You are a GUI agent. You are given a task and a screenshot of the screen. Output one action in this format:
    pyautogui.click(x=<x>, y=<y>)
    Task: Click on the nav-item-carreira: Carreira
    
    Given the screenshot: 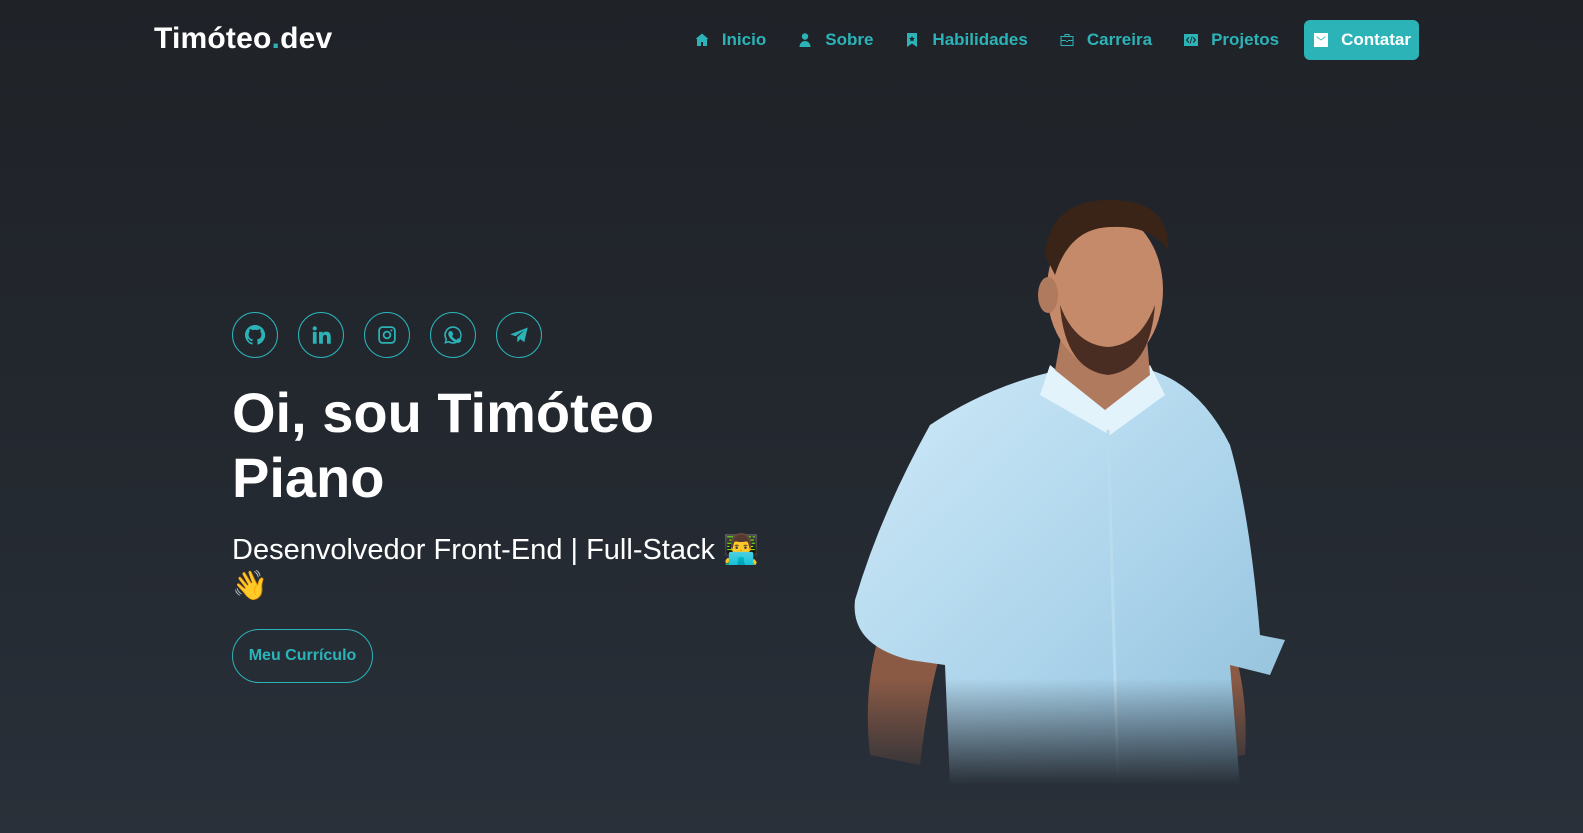 What is the action you would take?
    pyautogui.click(x=1105, y=40)
    